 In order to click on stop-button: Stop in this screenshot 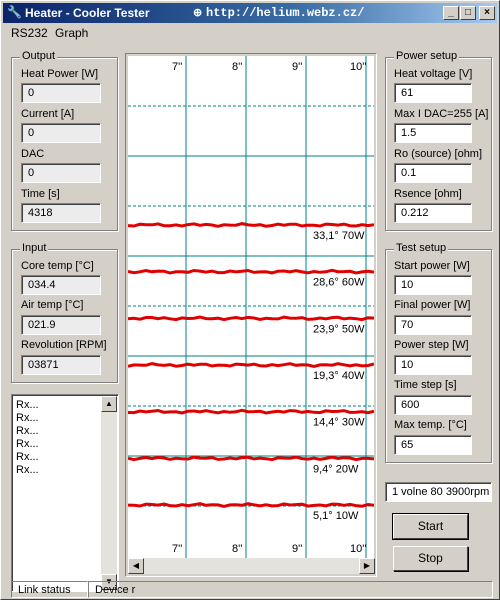, I will do `click(430, 558)`.